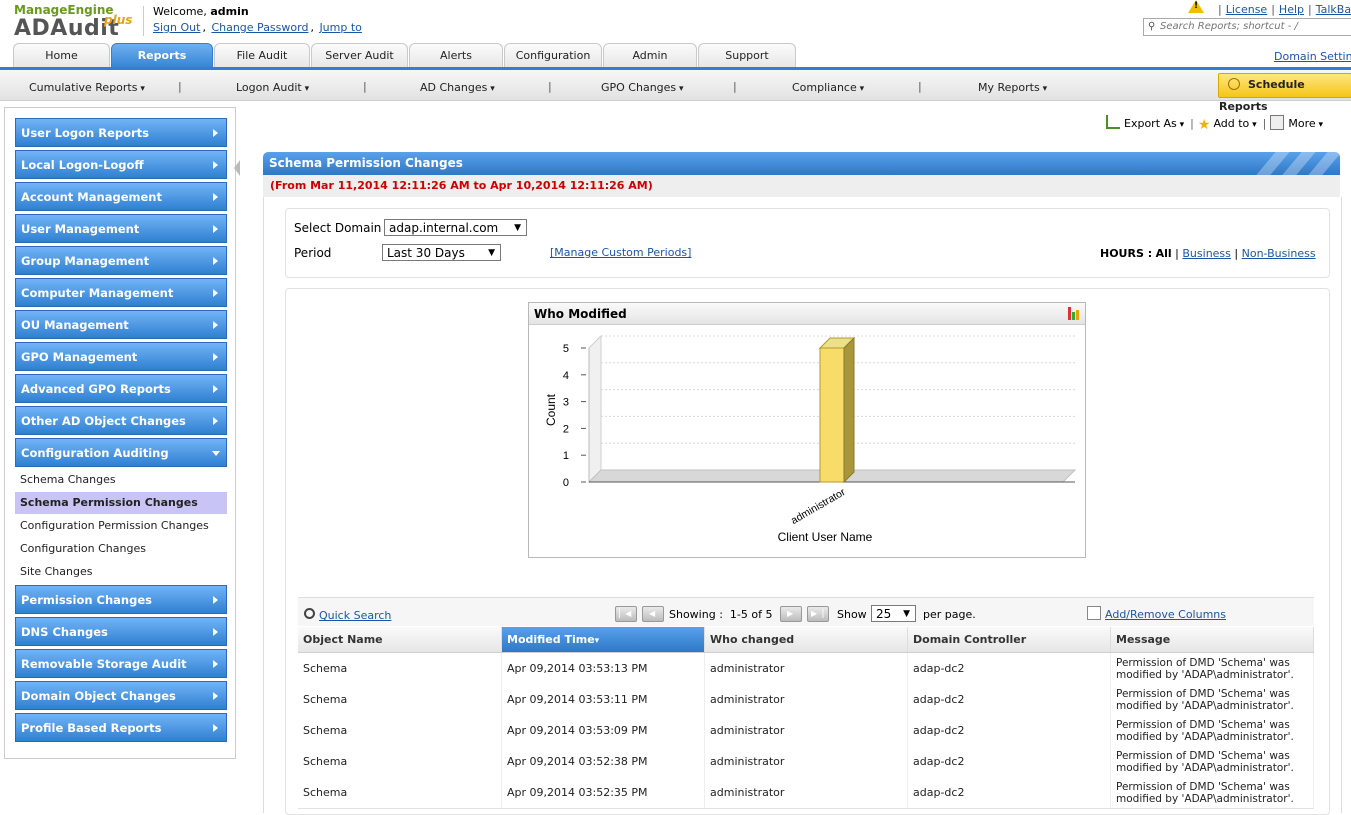 Image resolution: width=1351 pixels, height=815 pixels. Describe the element at coordinates (566, 456) in the screenshot. I see `y-tick-label: 1` at that location.